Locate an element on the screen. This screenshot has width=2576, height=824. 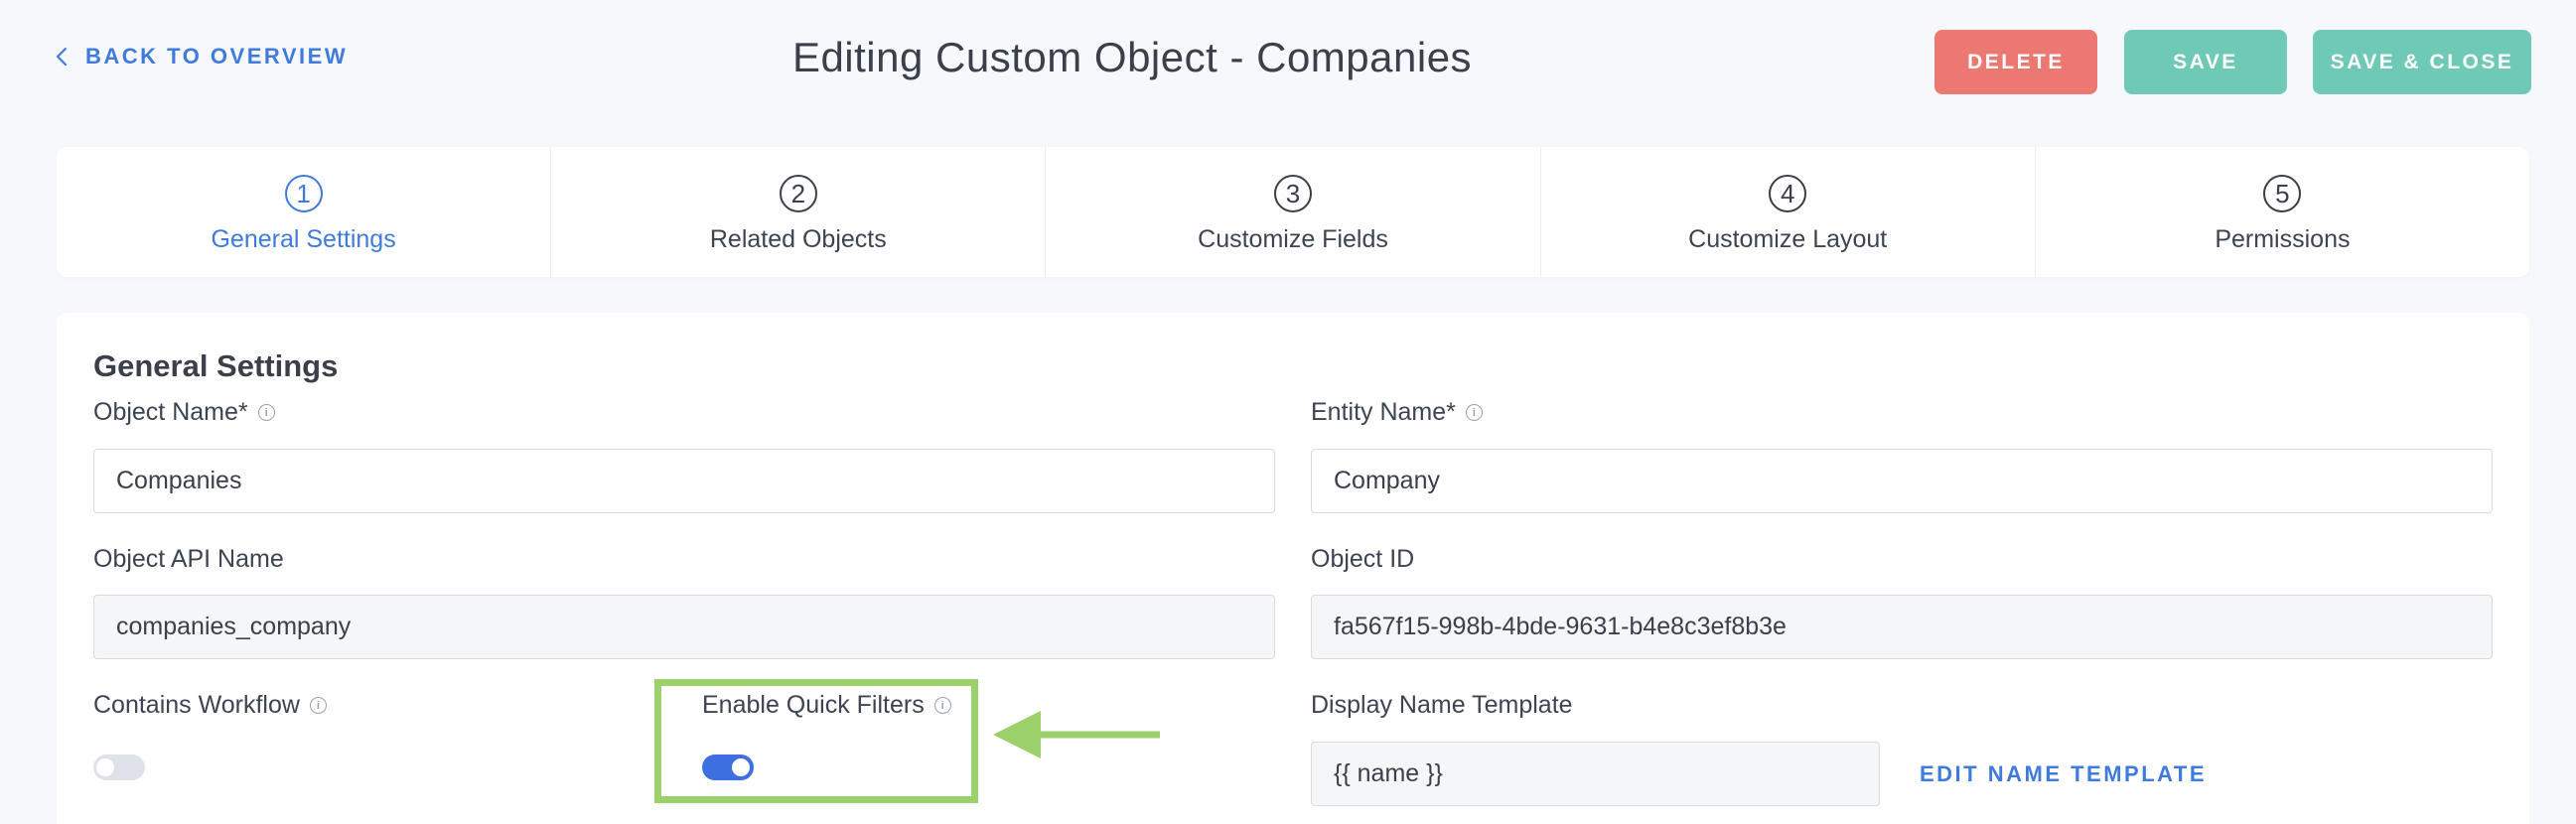
contains-workflow-toggle is located at coordinates (119, 767).